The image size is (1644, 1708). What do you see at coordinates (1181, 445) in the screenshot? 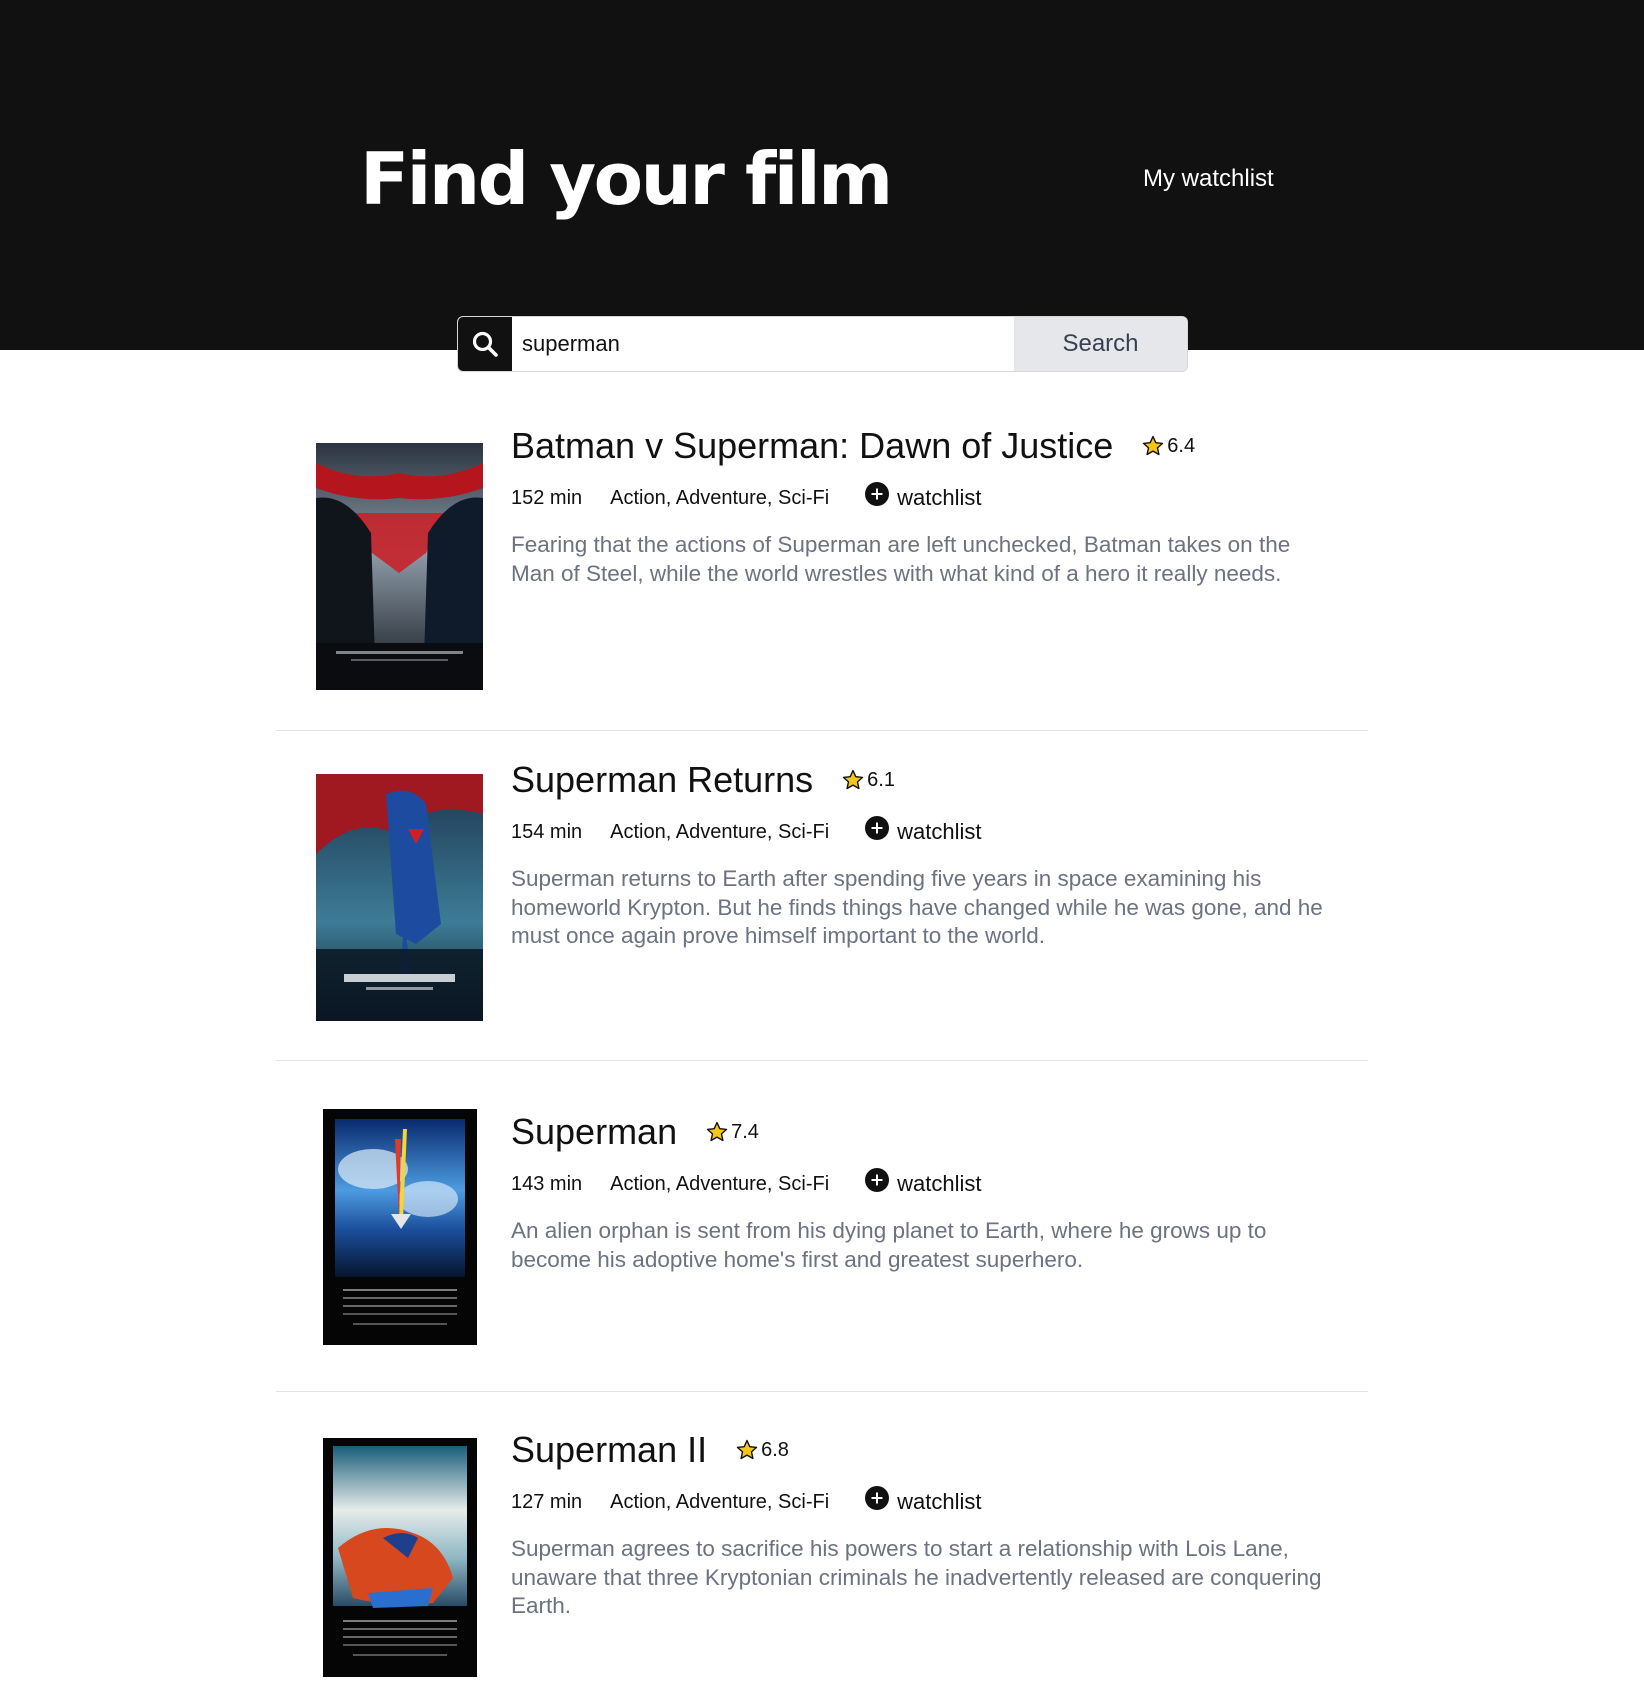
I see `rating-value: 6.4` at bounding box center [1181, 445].